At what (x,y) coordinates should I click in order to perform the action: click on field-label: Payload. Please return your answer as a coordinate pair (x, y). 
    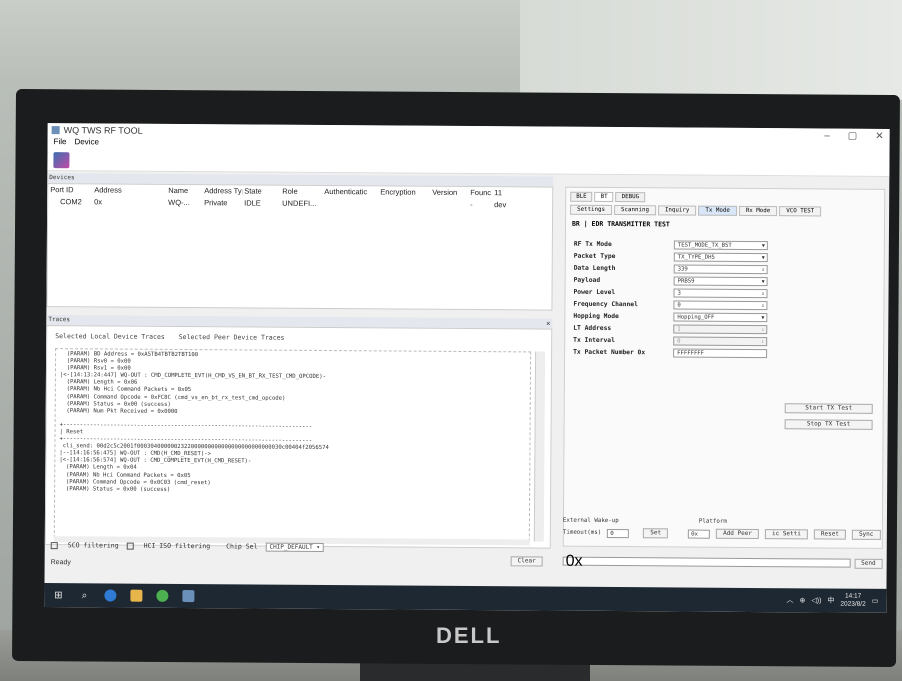
    Looking at the image, I should click on (587, 280).